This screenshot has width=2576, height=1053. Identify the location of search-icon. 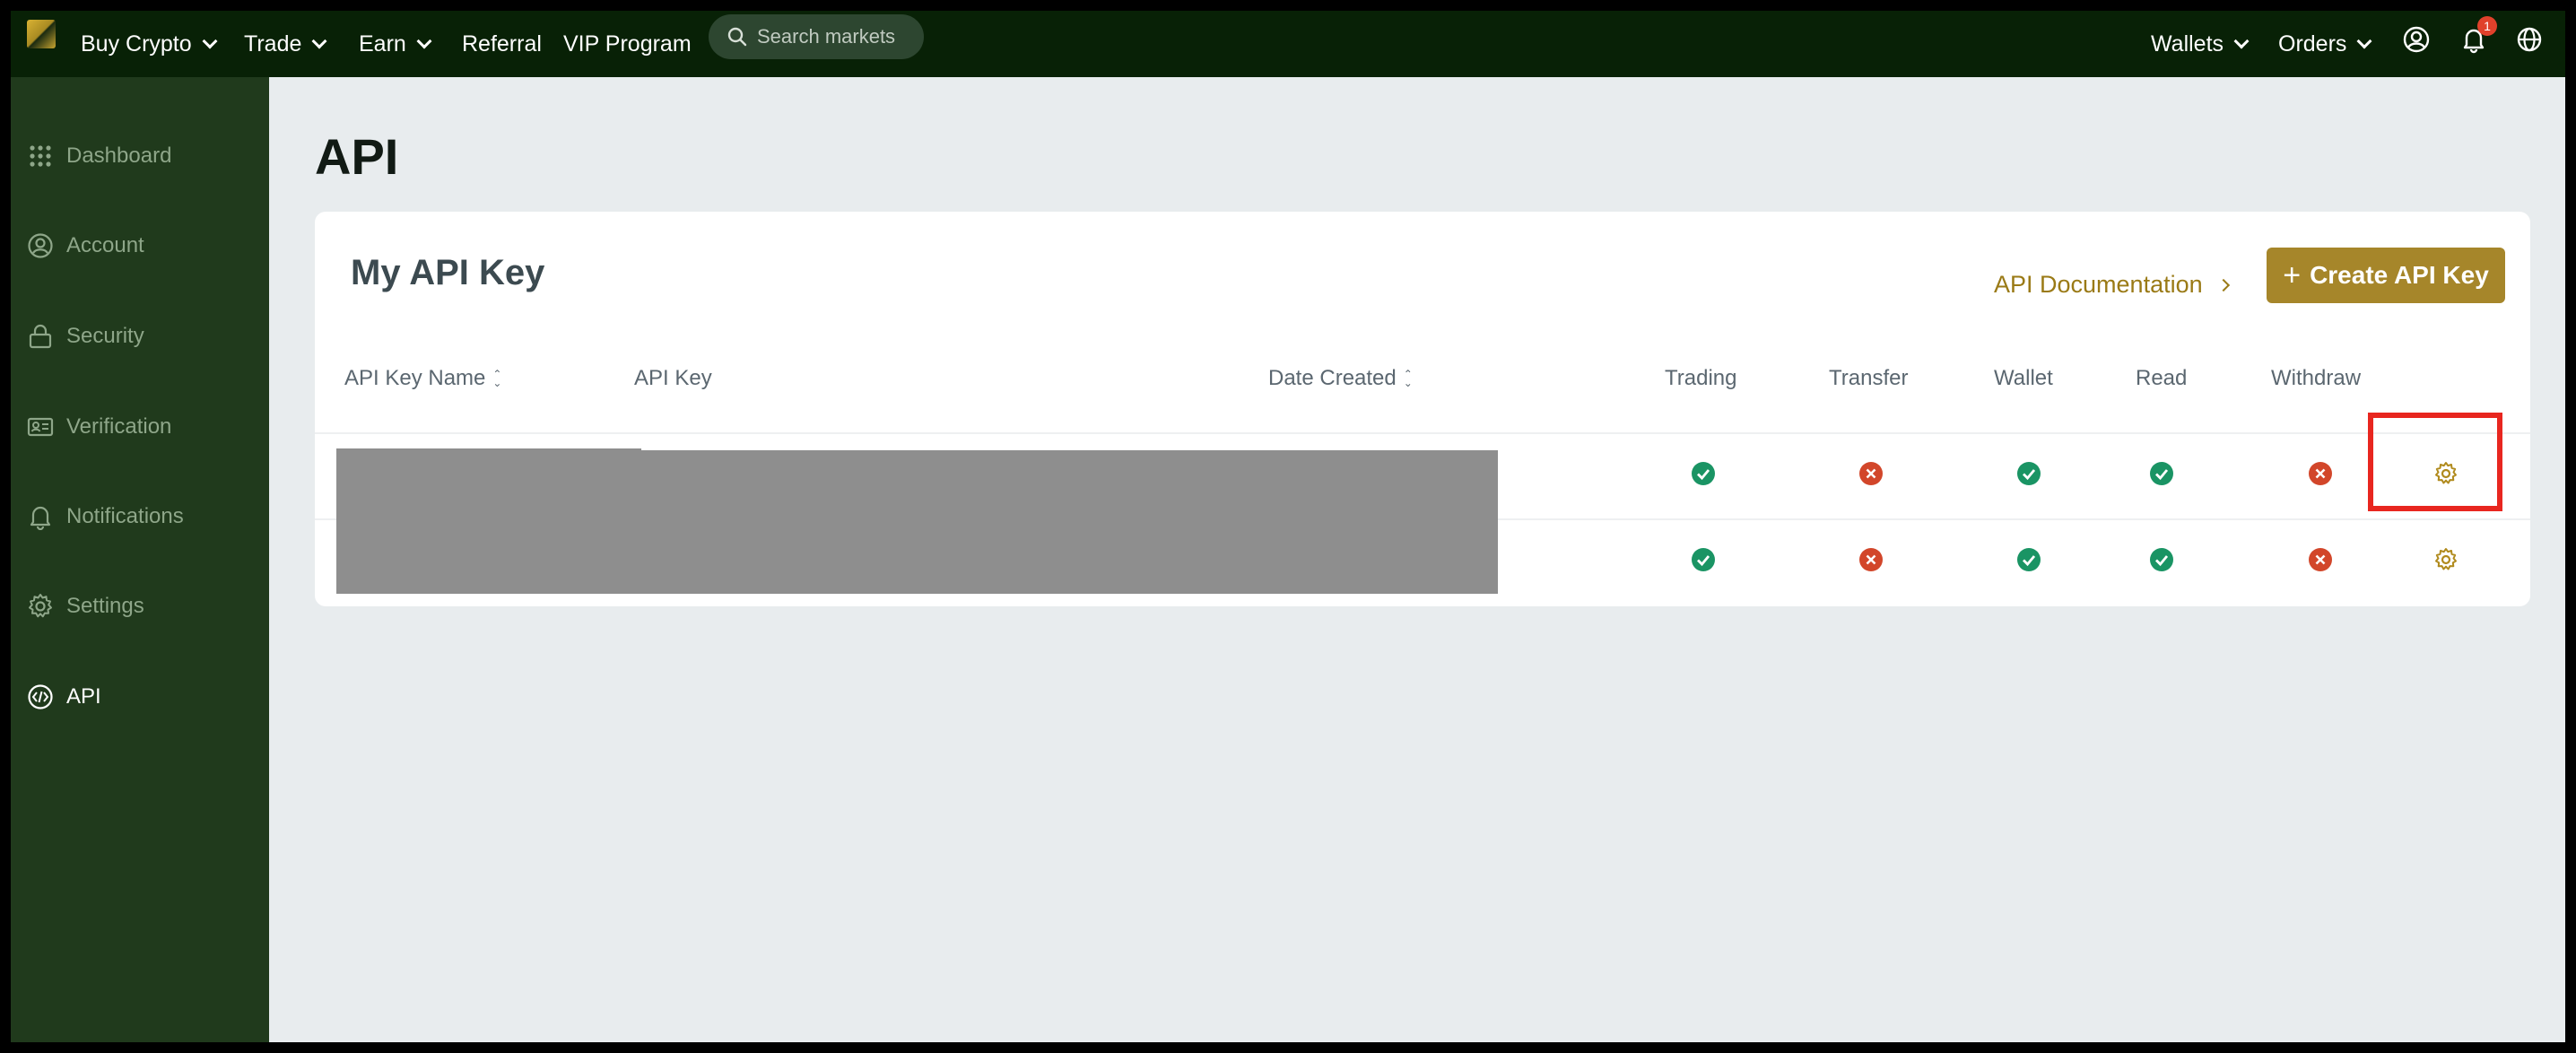
(737, 37).